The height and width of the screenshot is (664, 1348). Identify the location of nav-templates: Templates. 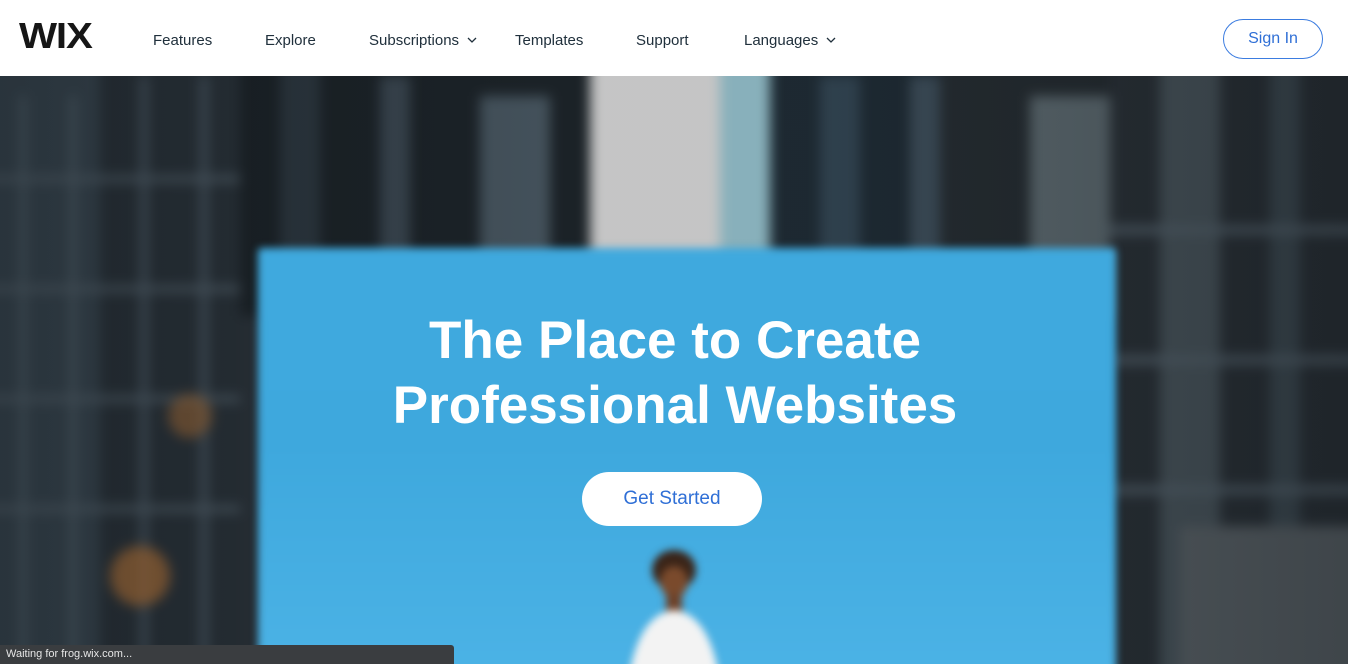
(549, 41).